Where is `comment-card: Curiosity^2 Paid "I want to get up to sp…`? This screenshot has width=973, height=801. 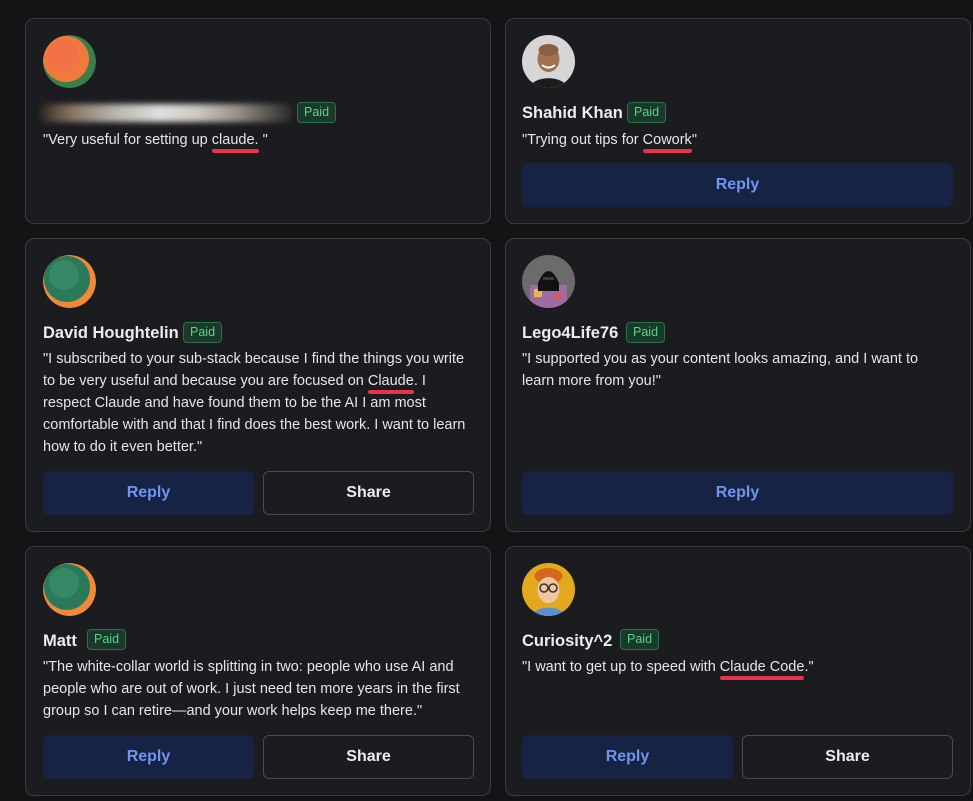 comment-card: Curiosity^2 Paid "I want to get up to sp… is located at coordinates (738, 671).